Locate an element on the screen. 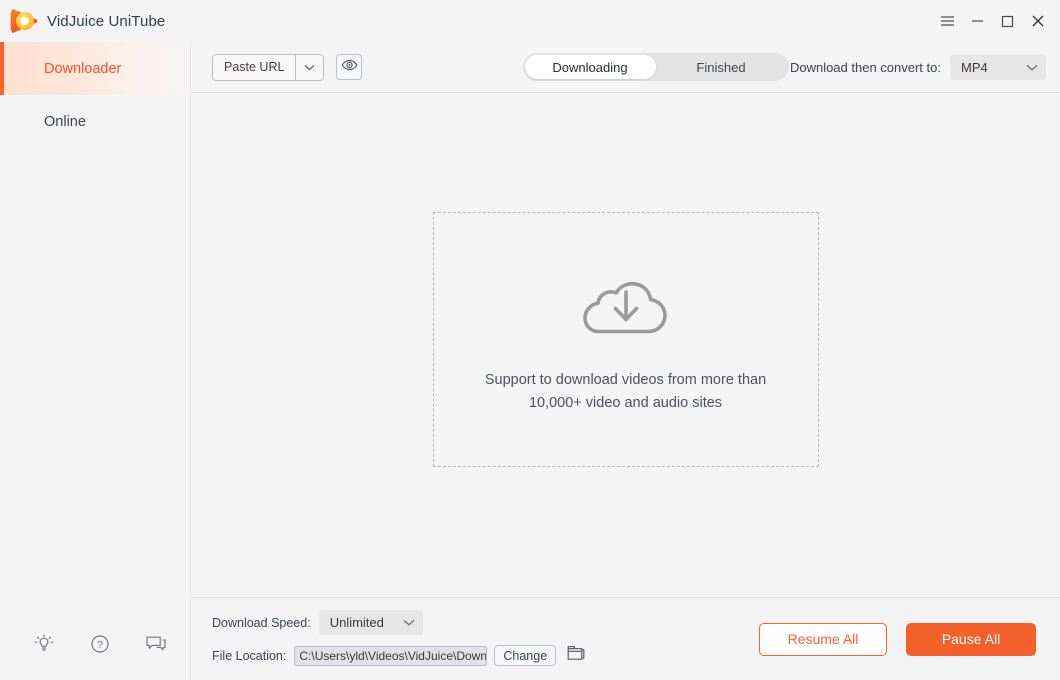 This screenshot has height=680, width=1060. download-speed-row: Download Speed: Unlimited is located at coordinates (398, 622).